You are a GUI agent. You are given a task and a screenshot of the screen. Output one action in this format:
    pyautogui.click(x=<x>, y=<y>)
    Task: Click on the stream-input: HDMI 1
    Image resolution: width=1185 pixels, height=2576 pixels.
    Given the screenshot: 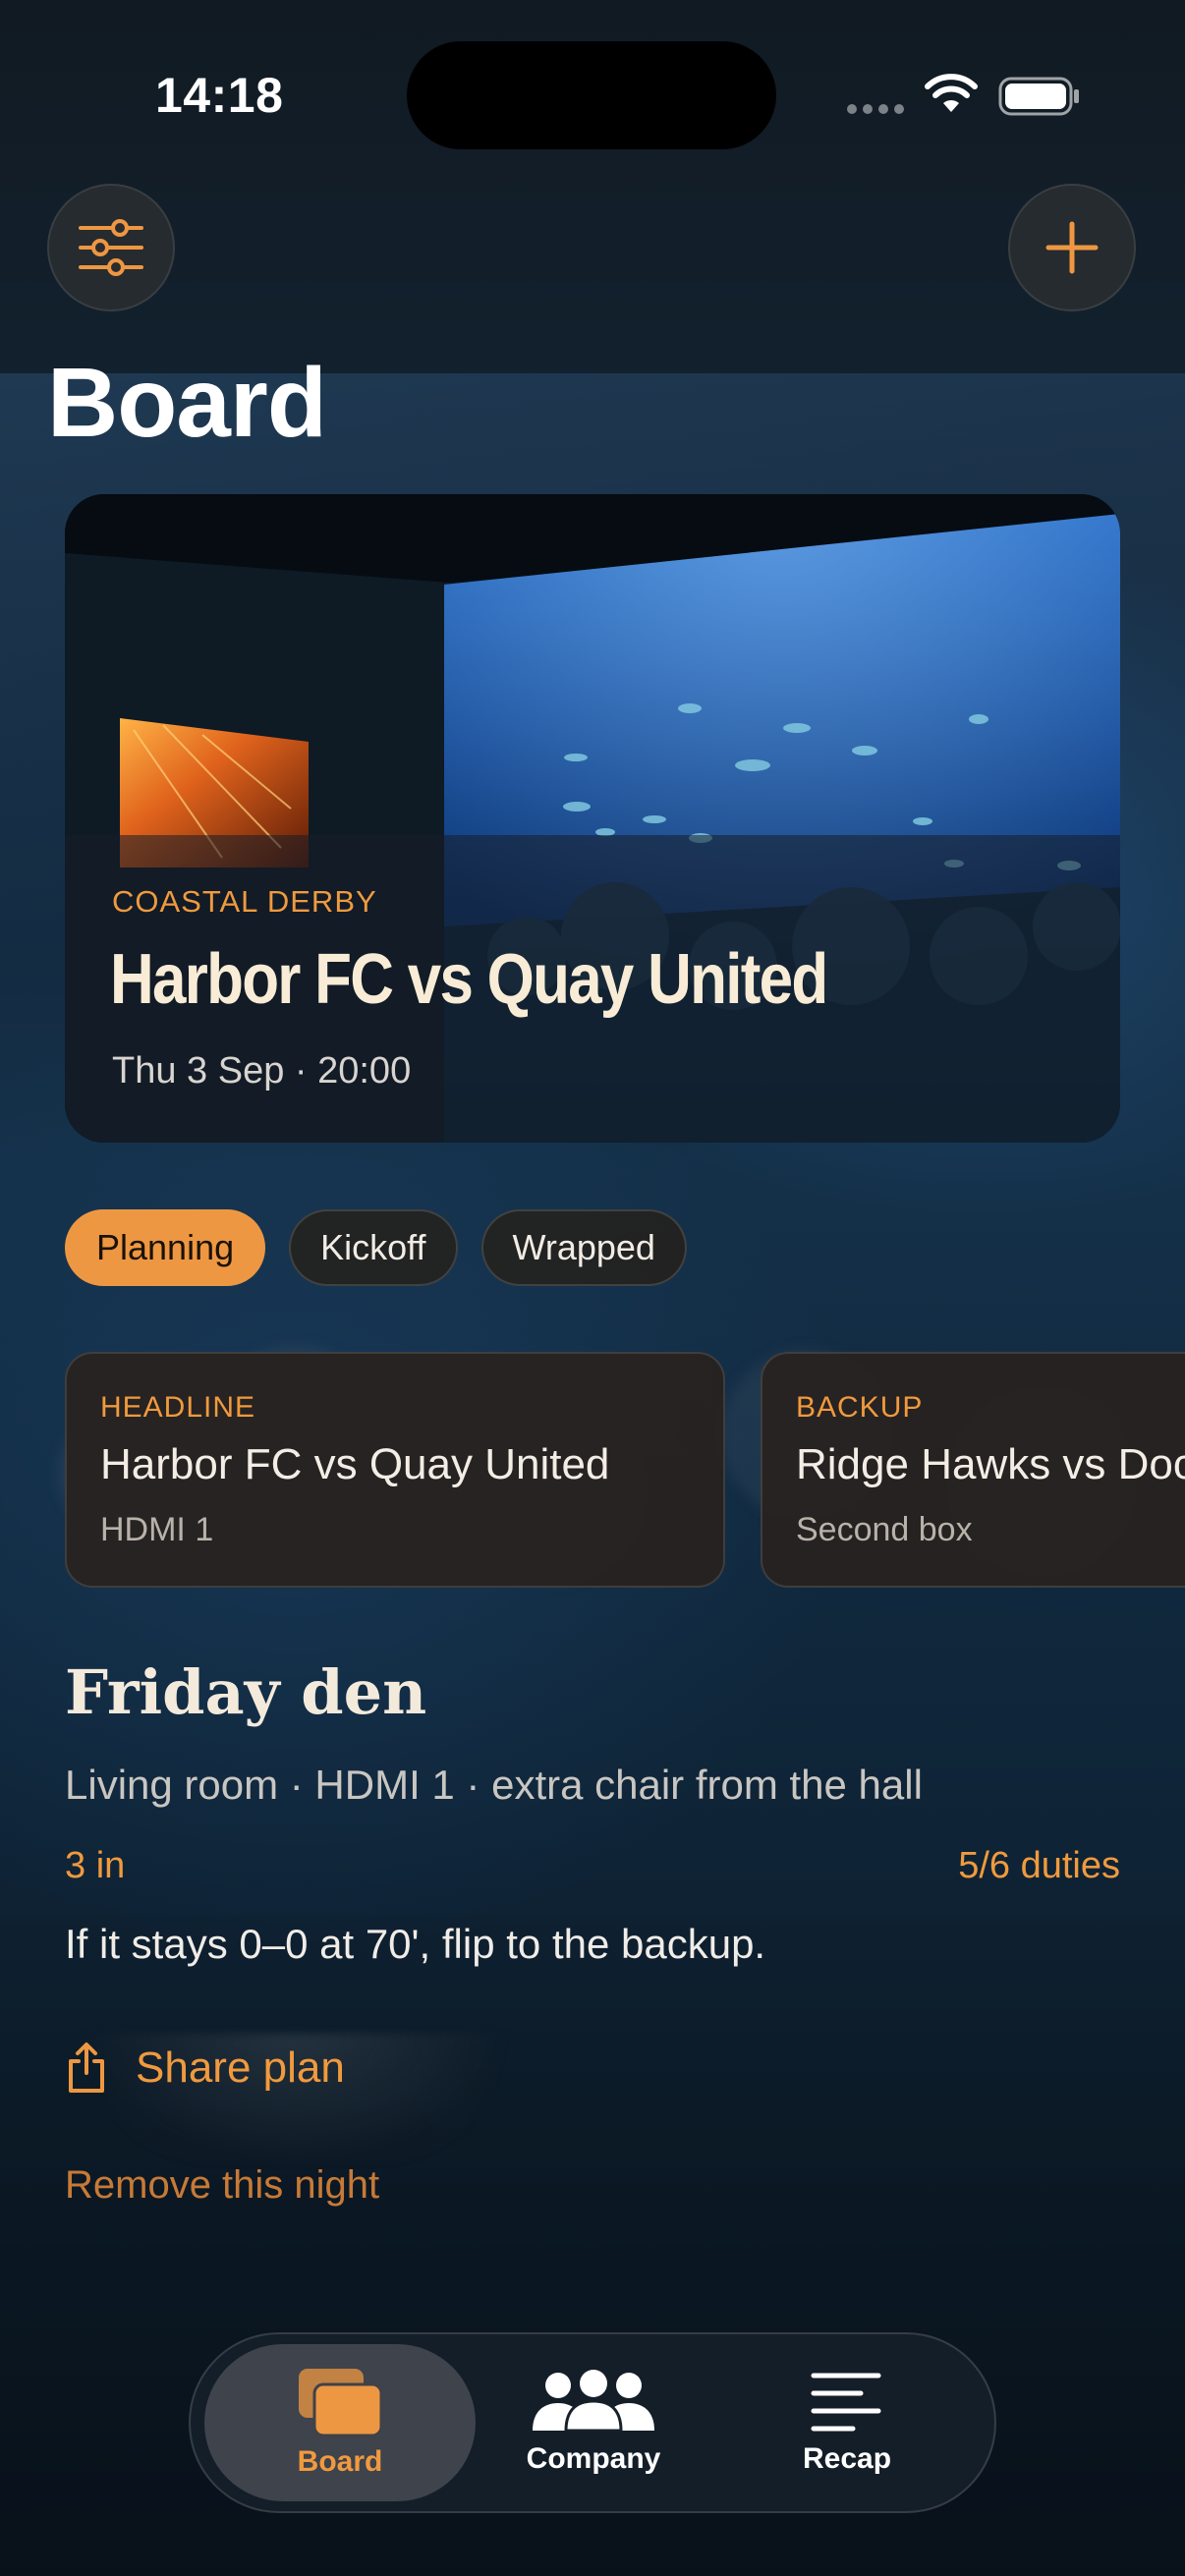 What is the action you would take?
    pyautogui.click(x=157, y=1529)
    